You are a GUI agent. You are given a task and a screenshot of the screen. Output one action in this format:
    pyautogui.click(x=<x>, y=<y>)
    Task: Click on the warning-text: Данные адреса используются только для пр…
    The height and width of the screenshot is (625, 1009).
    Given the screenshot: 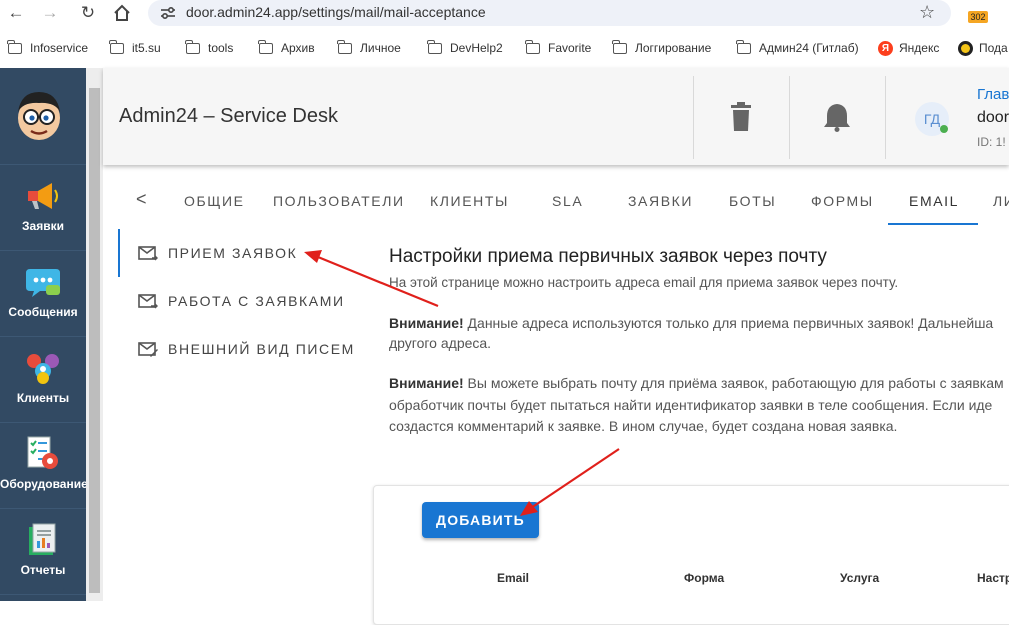 What is the action you would take?
    pyautogui.click(x=728, y=323)
    